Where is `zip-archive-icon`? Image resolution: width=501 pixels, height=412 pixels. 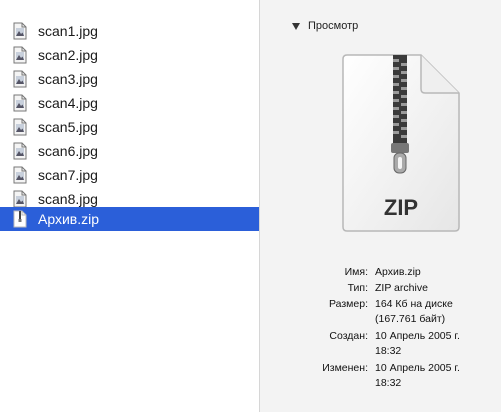
zip-archive-icon is located at coordinates (20, 219).